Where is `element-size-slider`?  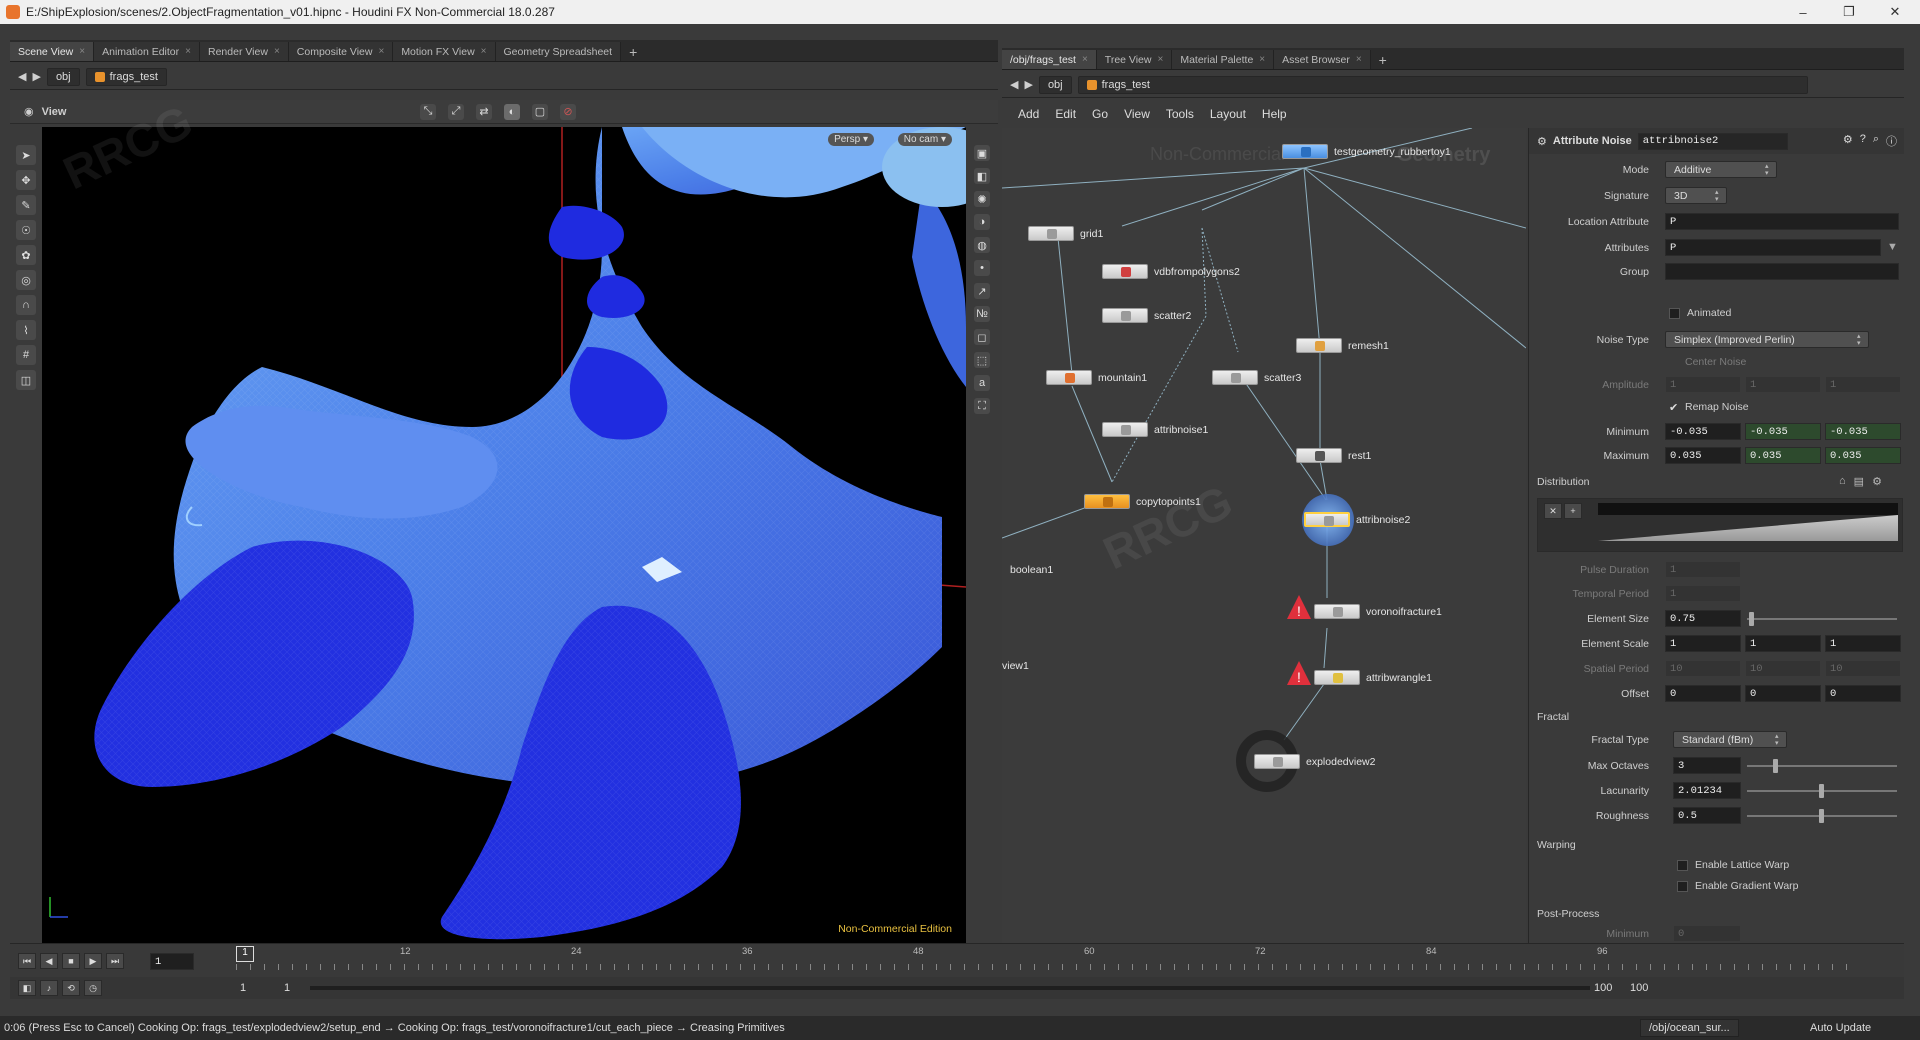 element-size-slider is located at coordinates (1822, 619).